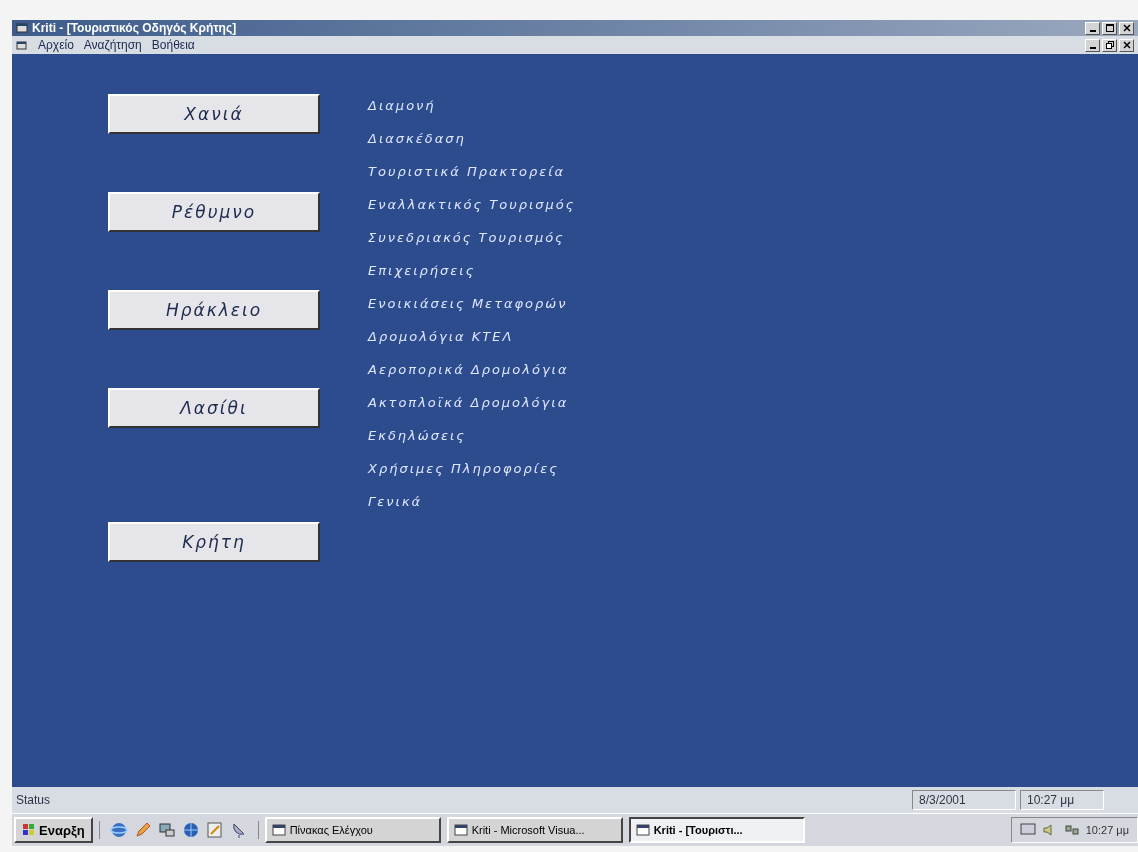  I want to click on category-link: Δρομολόγια ΚΤΕΛ, so click(472, 343).